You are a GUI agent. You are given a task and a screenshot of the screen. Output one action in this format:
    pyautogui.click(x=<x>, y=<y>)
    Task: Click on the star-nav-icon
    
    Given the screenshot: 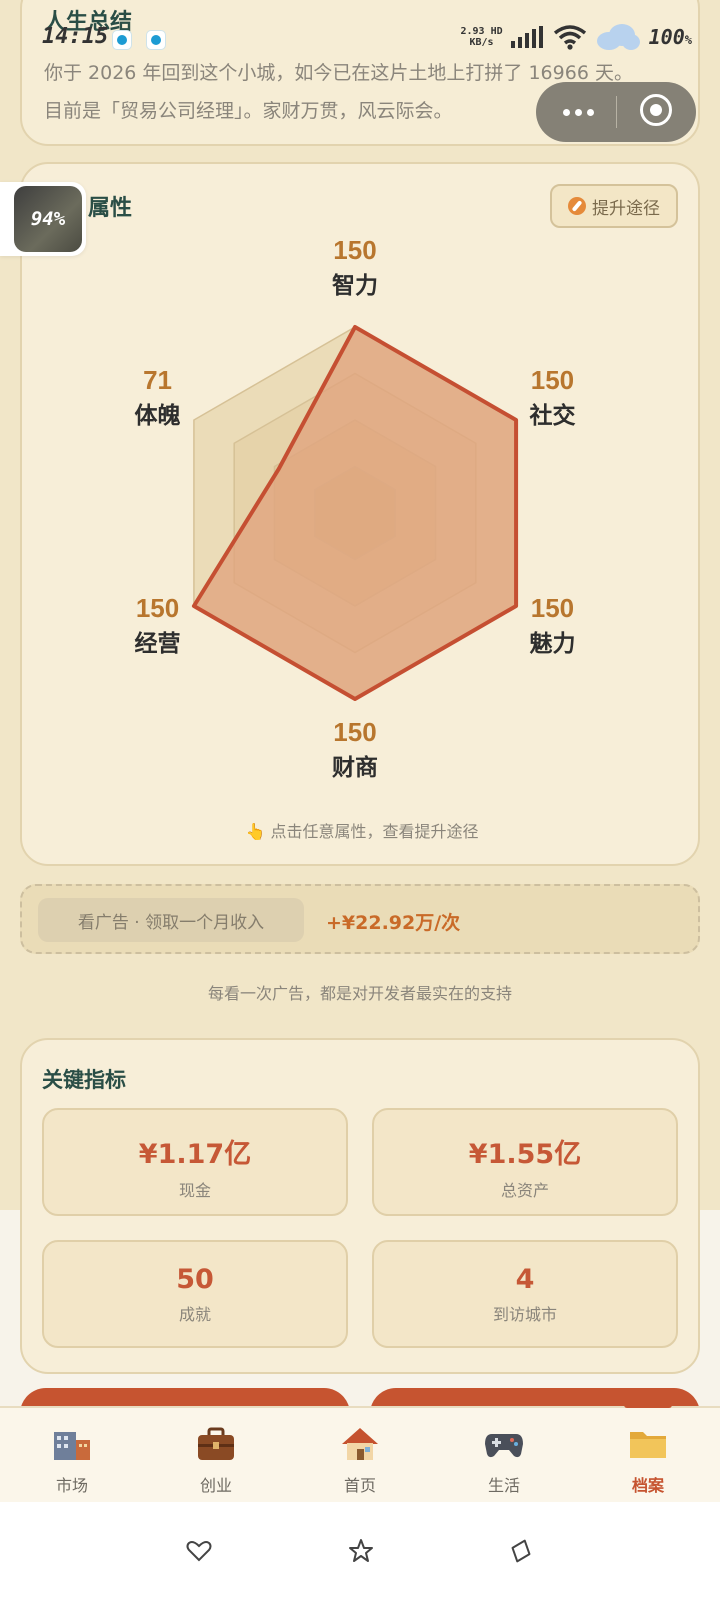 What is the action you would take?
    pyautogui.click(x=361, y=1551)
    